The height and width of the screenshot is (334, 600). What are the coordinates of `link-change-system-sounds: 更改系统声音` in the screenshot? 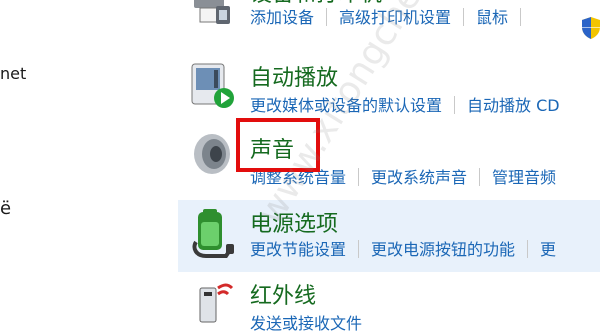 It's located at (419, 177).